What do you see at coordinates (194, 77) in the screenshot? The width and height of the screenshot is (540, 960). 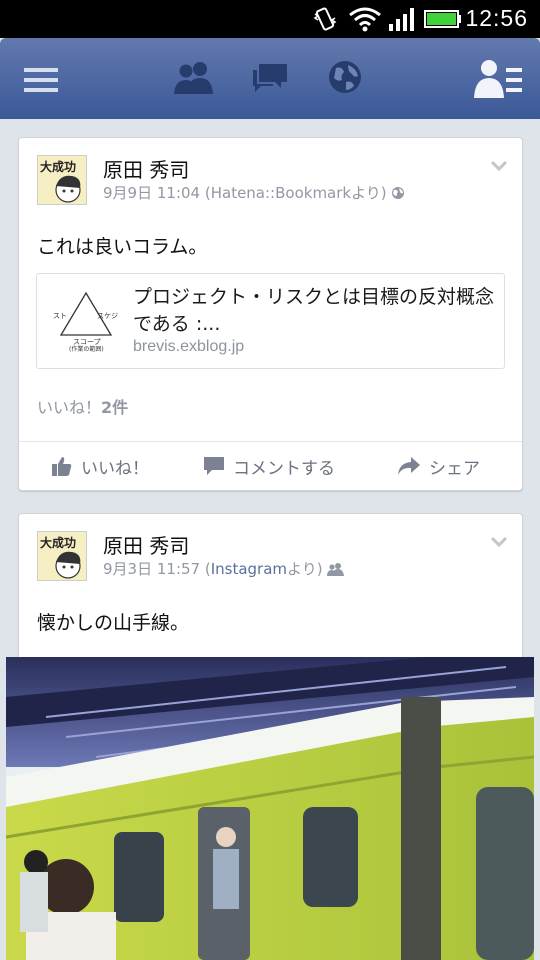 I see `friend-requests-icon` at bounding box center [194, 77].